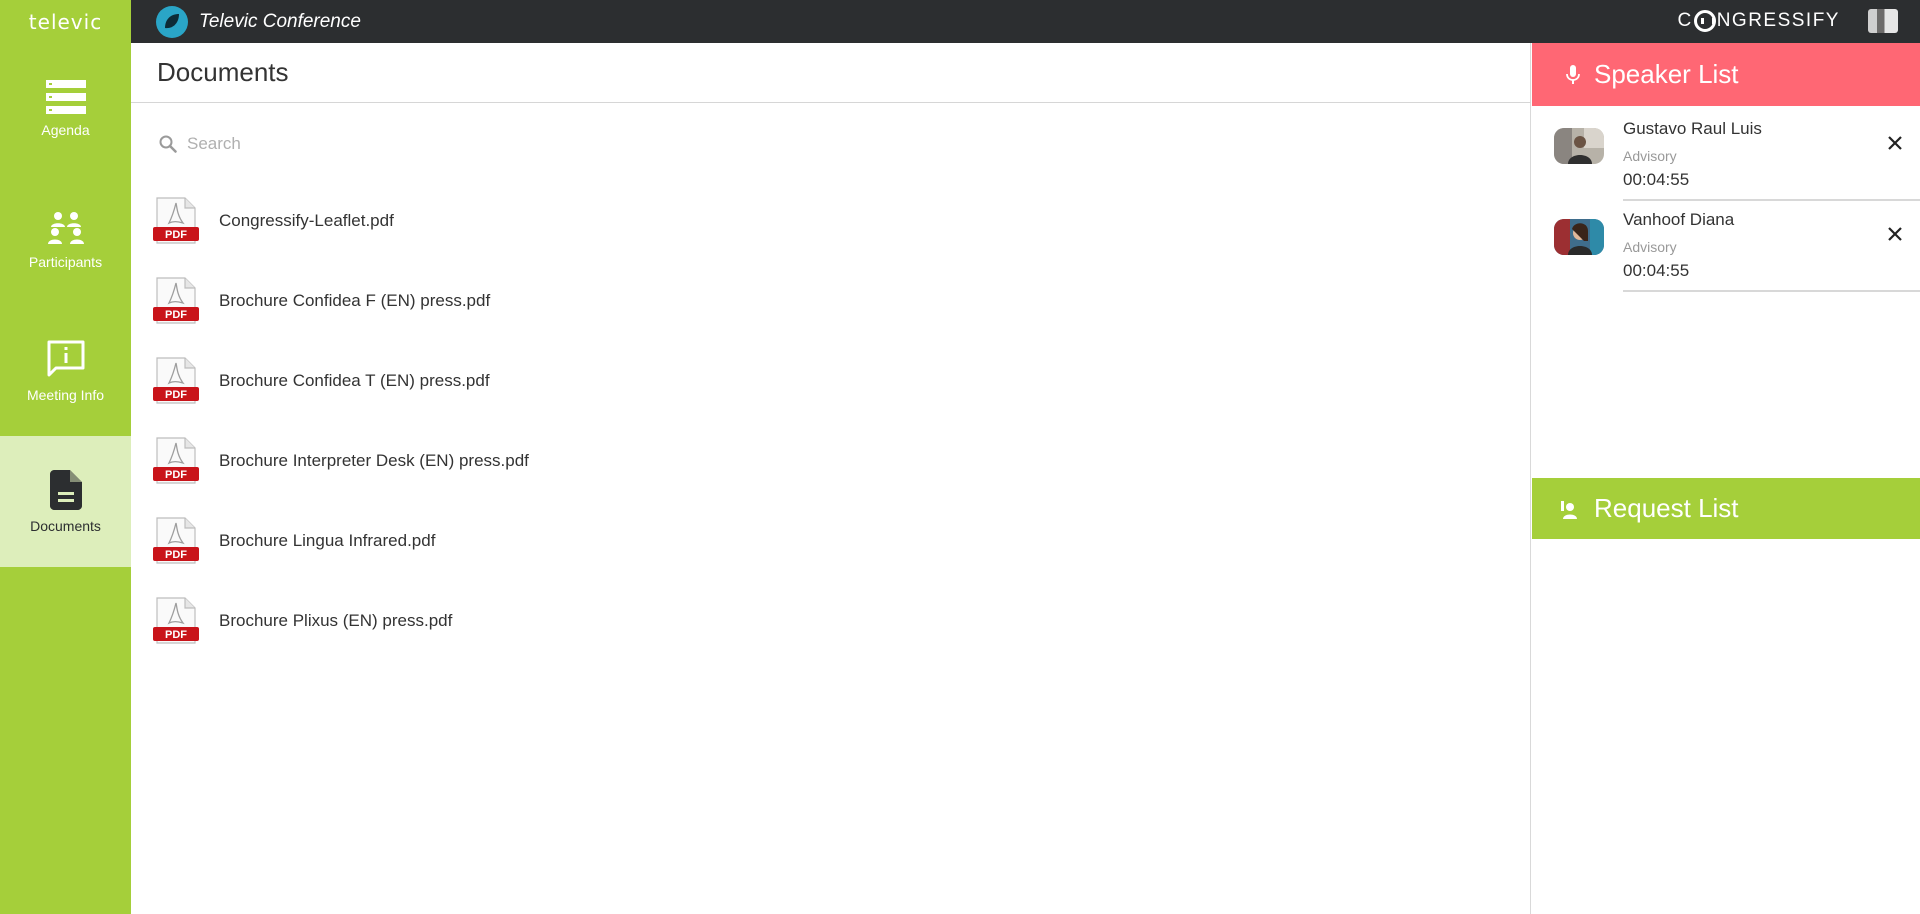 This screenshot has height=914, width=1920. What do you see at coordinates (603, 381) in the screenshot?
I see `document-item: PDF Brochure Confidea T (EN) press.pdf` at bounding box center [603, 381].